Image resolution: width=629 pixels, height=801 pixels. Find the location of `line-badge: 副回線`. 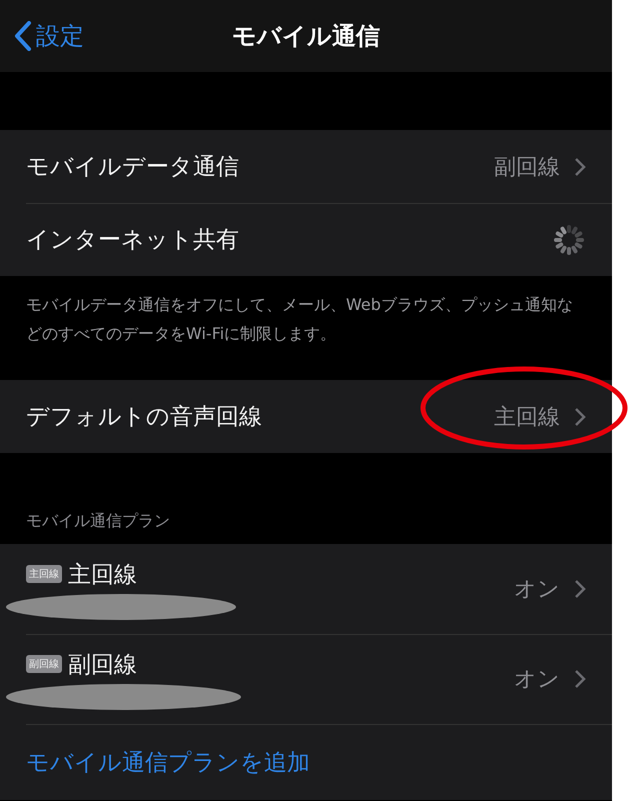

line-badge: 副回線 is located at coordinates (44, 664).